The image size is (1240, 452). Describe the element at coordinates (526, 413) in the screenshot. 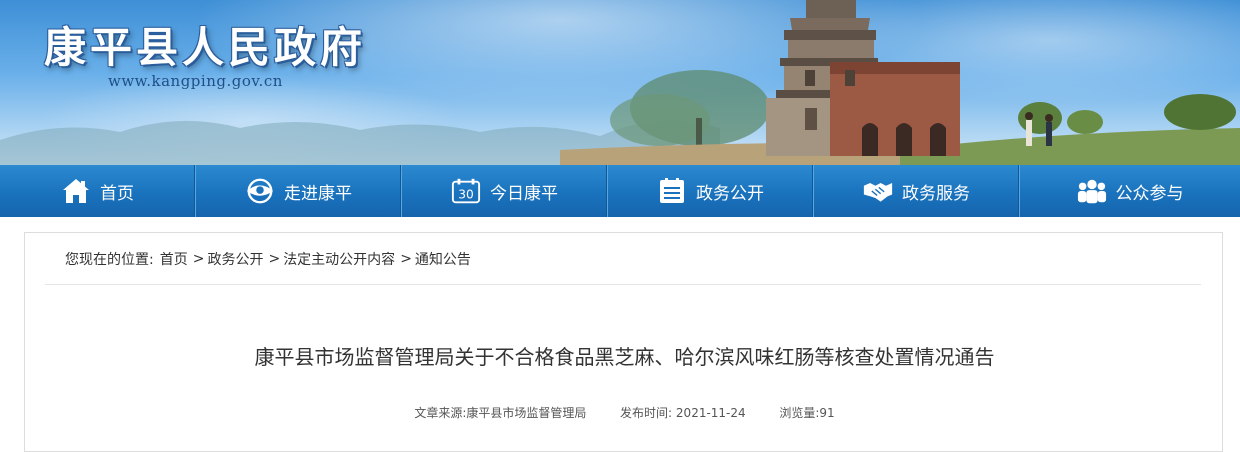

I see `source-value: 康平县市场监督管理局` at that location.